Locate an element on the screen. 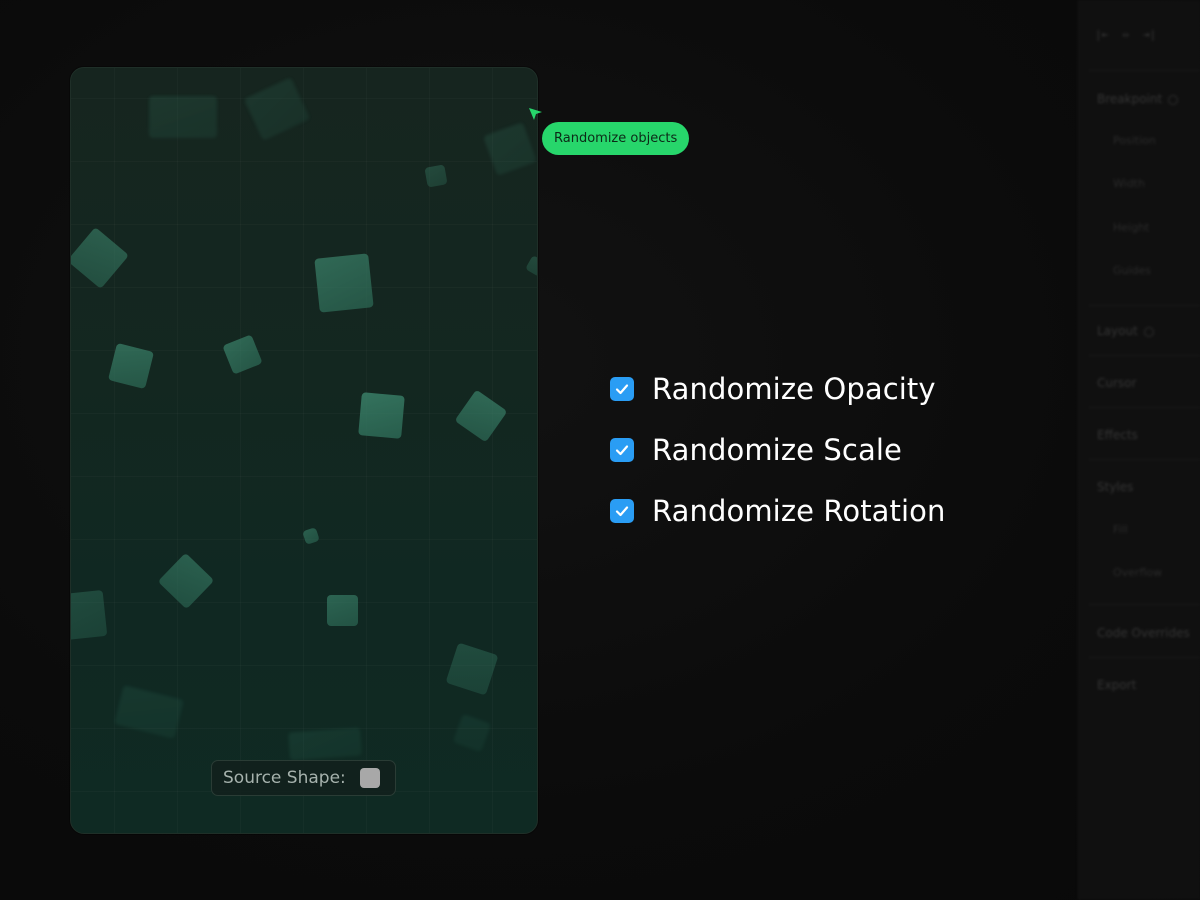 Image resolution: width=1200 pixels, height=900 pixels. source-shape-chip: Source Shape: is located at coordinates (303, 778).